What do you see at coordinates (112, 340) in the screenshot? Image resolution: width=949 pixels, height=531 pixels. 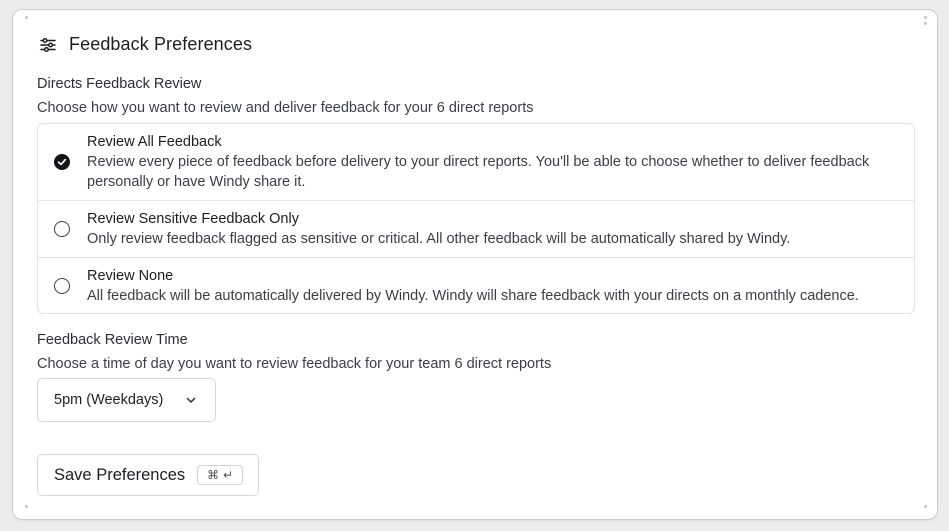 I see `review-time-title: Feedback Review Time` at bounding box center [112, 340].